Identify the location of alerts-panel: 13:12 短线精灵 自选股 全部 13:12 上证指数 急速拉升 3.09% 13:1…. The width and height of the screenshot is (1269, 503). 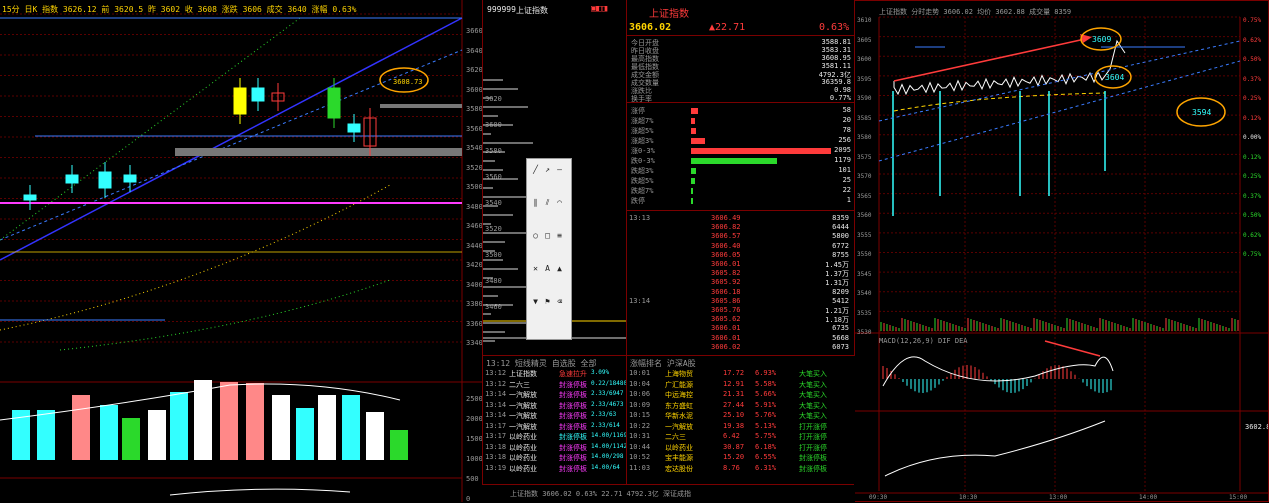
(554, 429).